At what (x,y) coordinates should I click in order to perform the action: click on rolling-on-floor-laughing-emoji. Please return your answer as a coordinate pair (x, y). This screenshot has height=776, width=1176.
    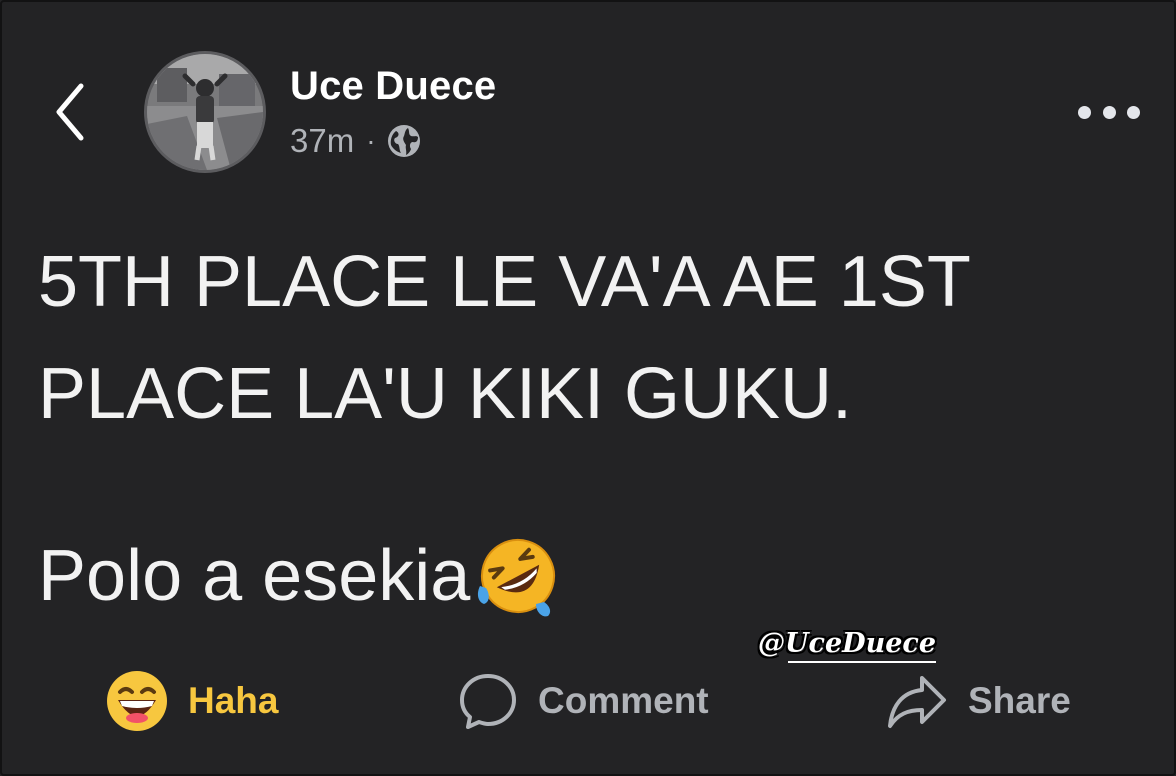
    Looking at the image, I should click on (517, 578).